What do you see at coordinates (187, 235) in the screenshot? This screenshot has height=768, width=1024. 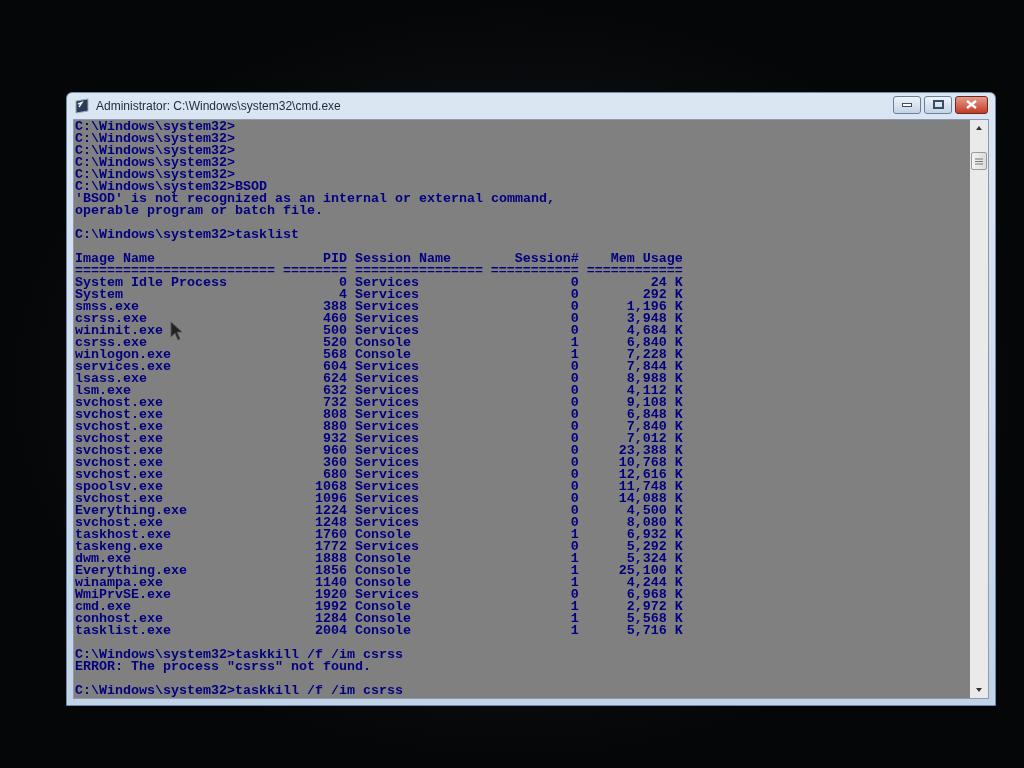 I see `console-line: C:\Windows\system32>tasklist` at bounding box center [187, 235].